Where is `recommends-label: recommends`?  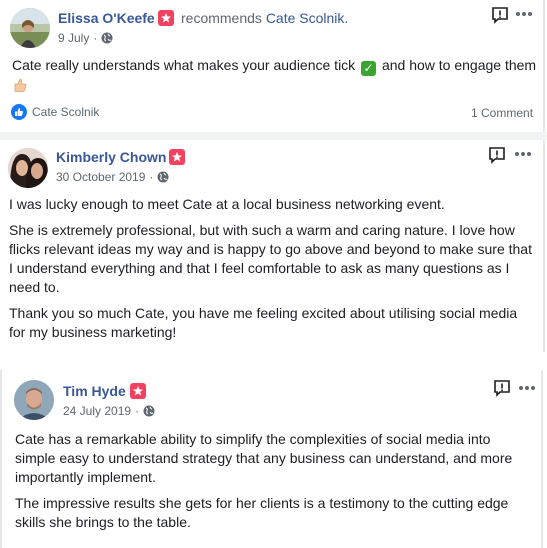
recommends-label: recommends is located at coordinates (221, 18).